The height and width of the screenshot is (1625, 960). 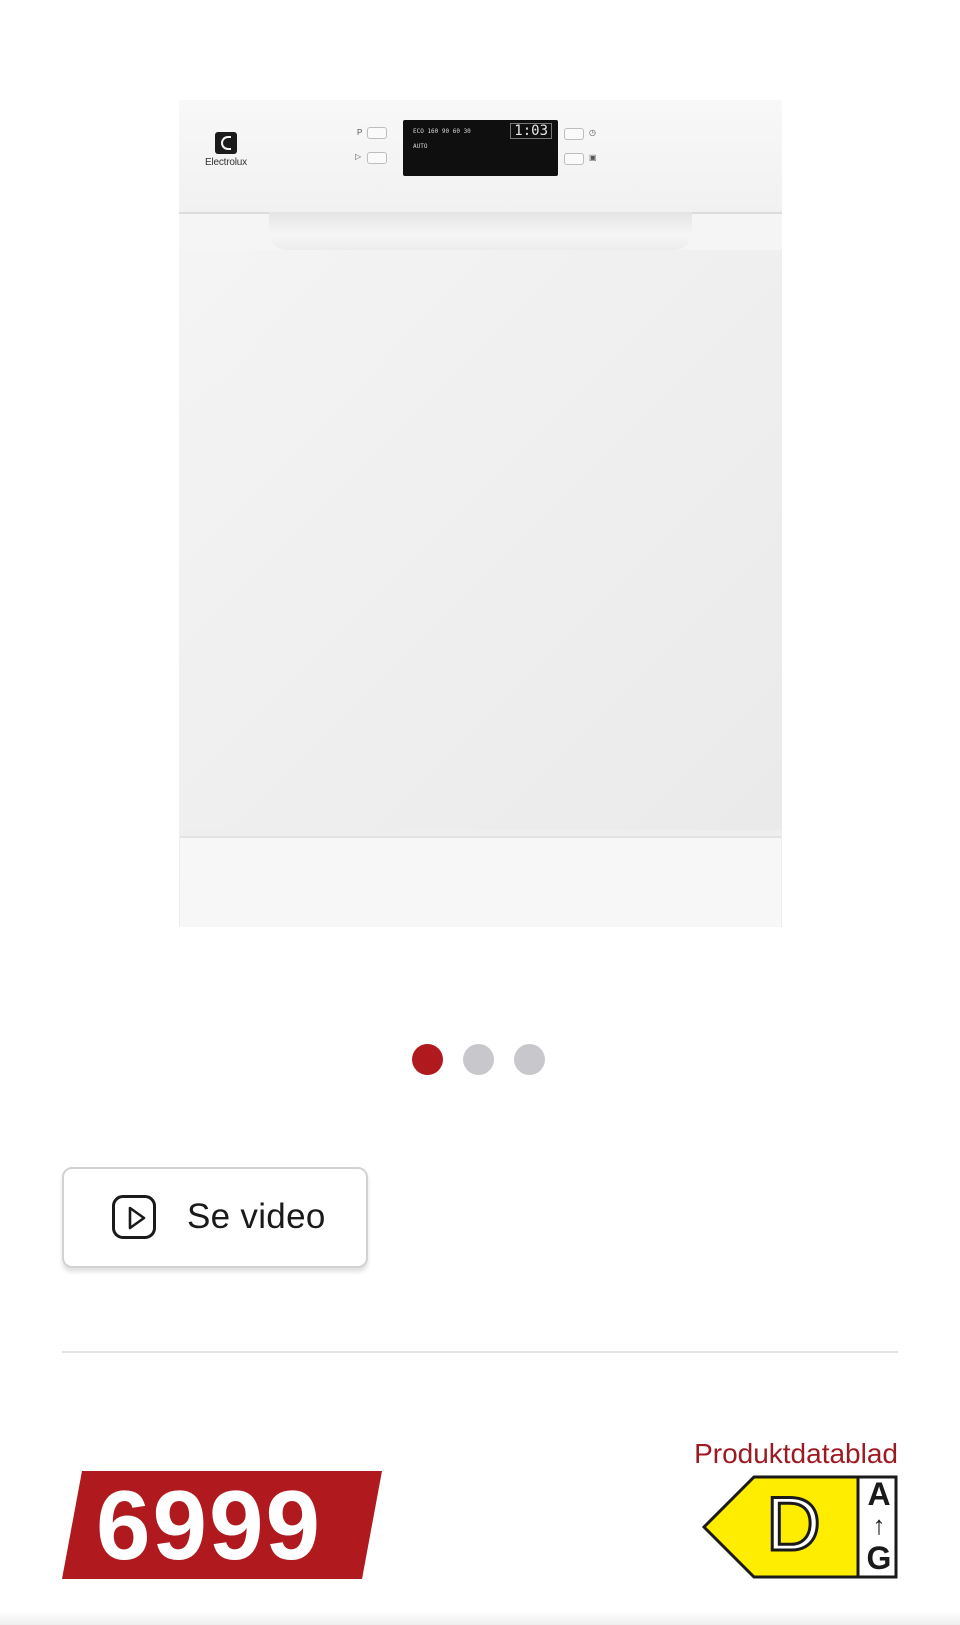 What do you see at coordinates (209, 1525) in the screenshot?
I see `price-value: 6999` at bounding box center [209, 1525].